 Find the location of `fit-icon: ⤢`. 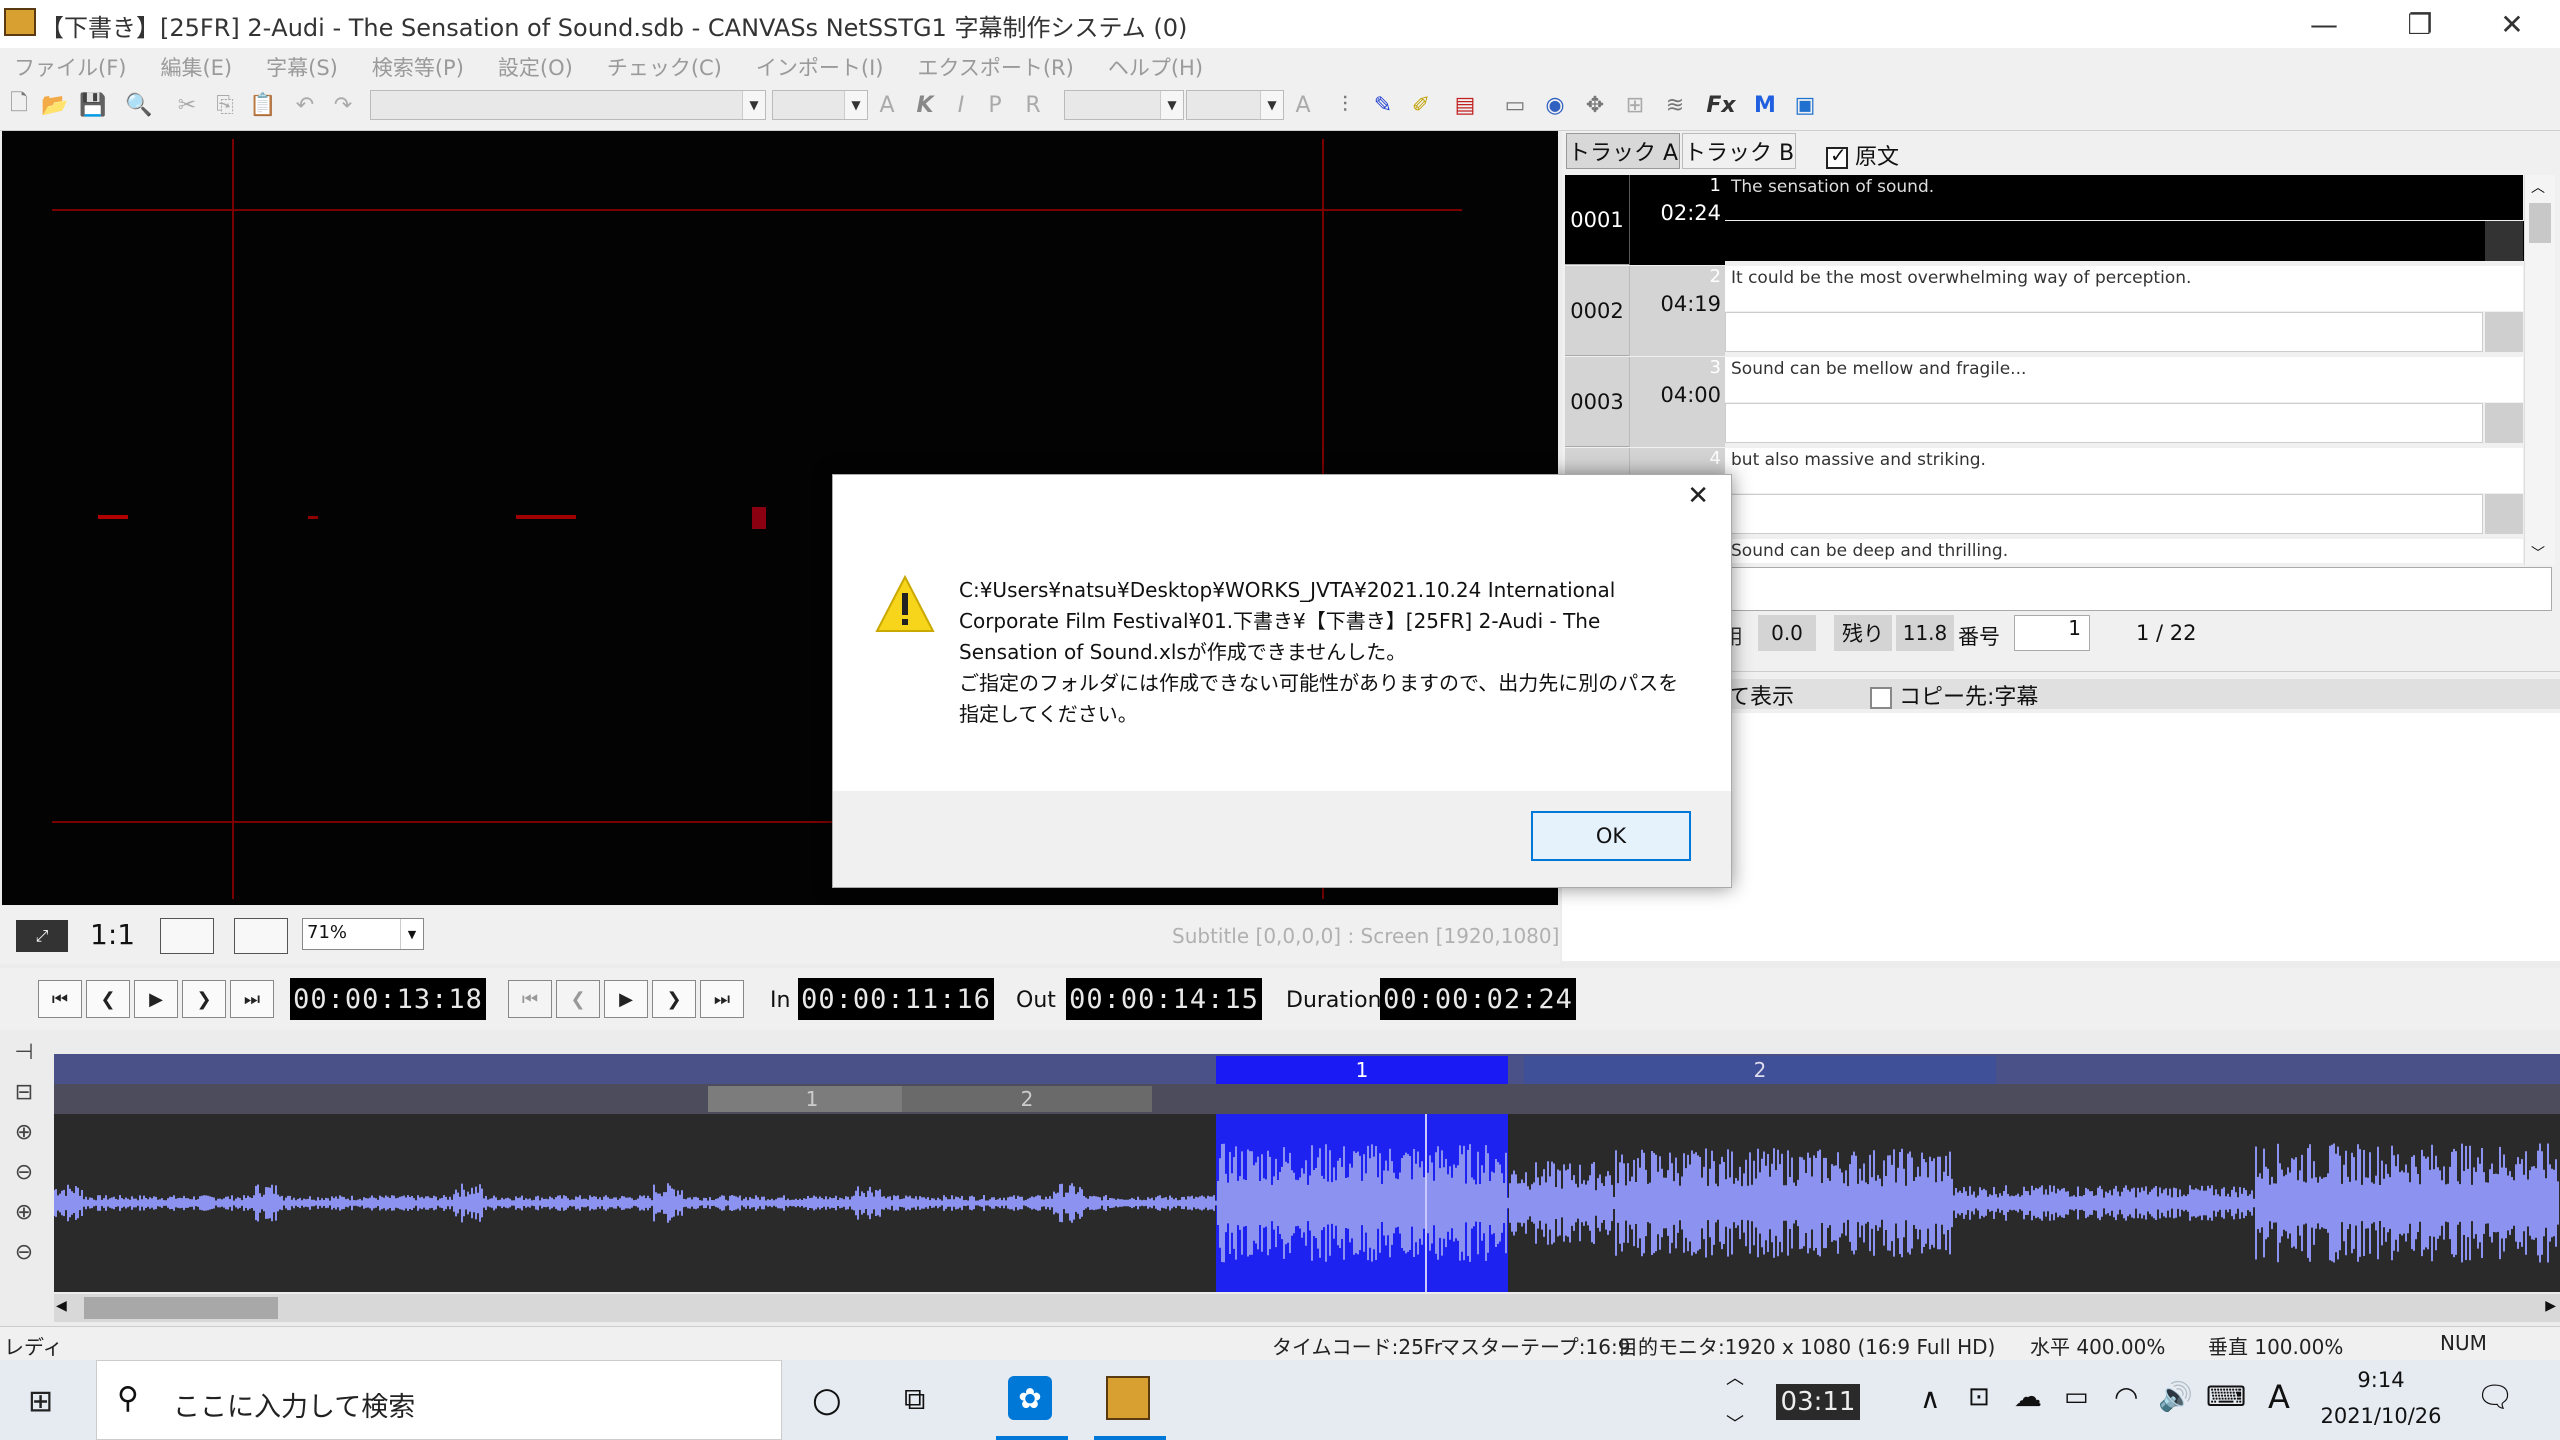

fit-icon: ⤢ is located at coordinates (42, 936).